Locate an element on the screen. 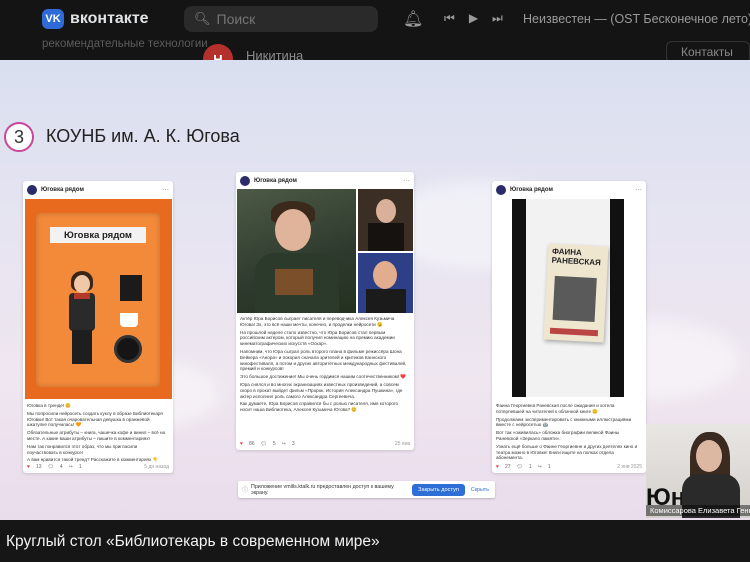  participant-face is located at coordinates (709, 456).